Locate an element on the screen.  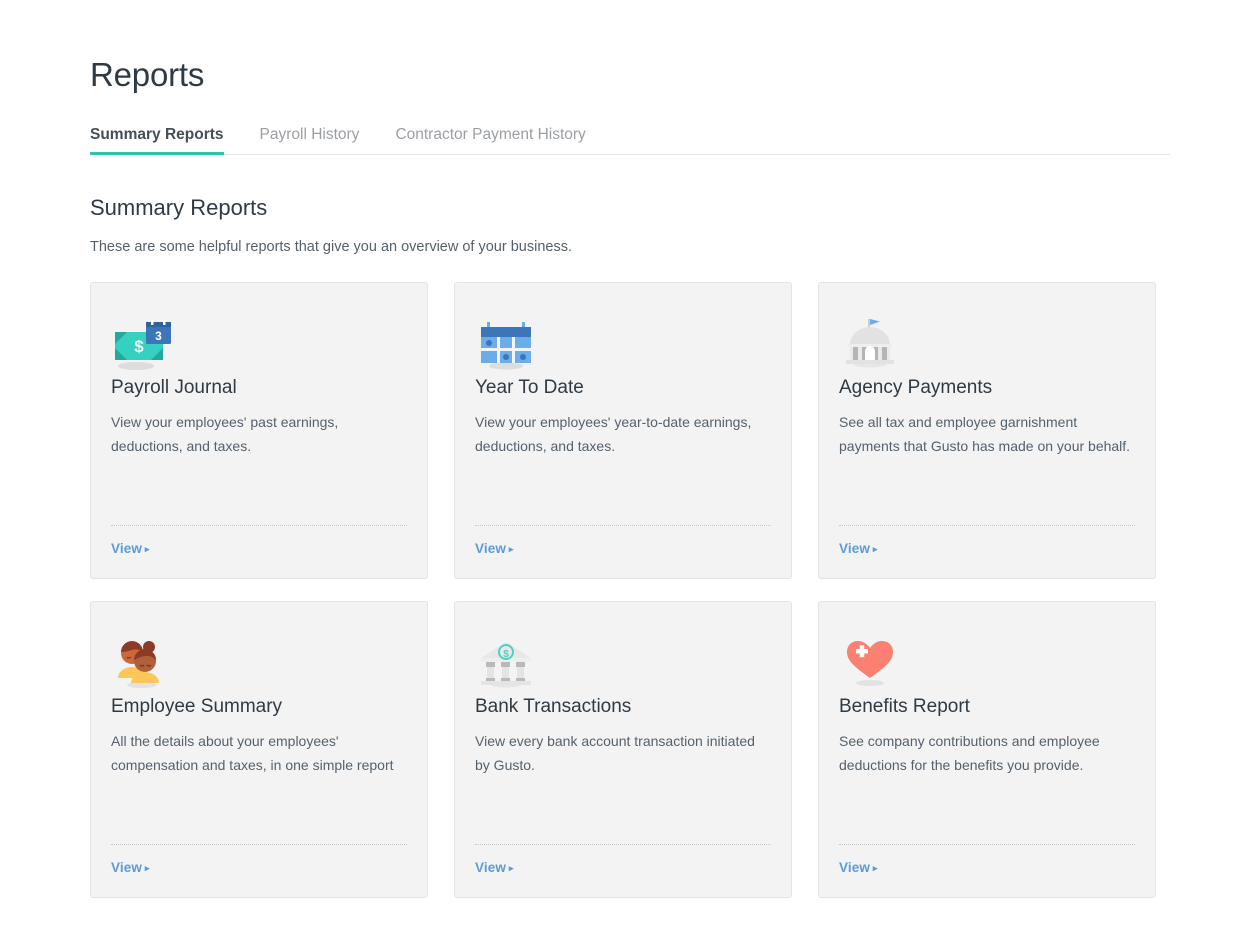
card-title: Year To Date is located at coordinates (529, 387).